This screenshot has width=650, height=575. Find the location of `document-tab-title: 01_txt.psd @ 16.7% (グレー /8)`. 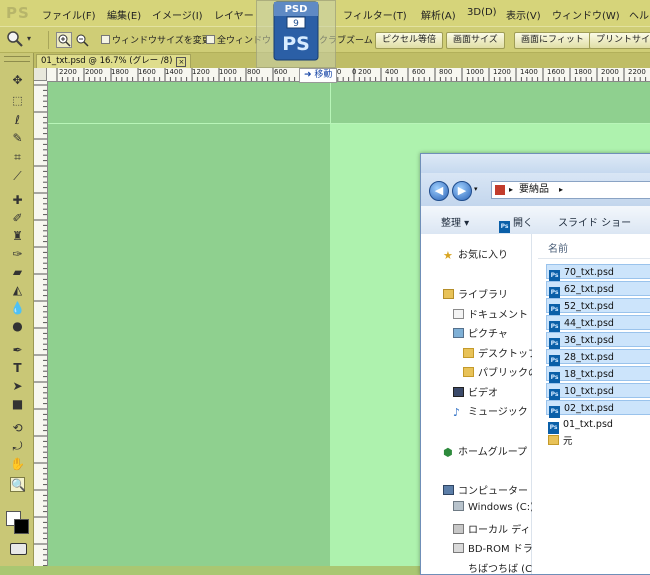

document-tab-title: 01_txt.psd @ 16.7% (グレー /8) is located at coordinates (107, 61).